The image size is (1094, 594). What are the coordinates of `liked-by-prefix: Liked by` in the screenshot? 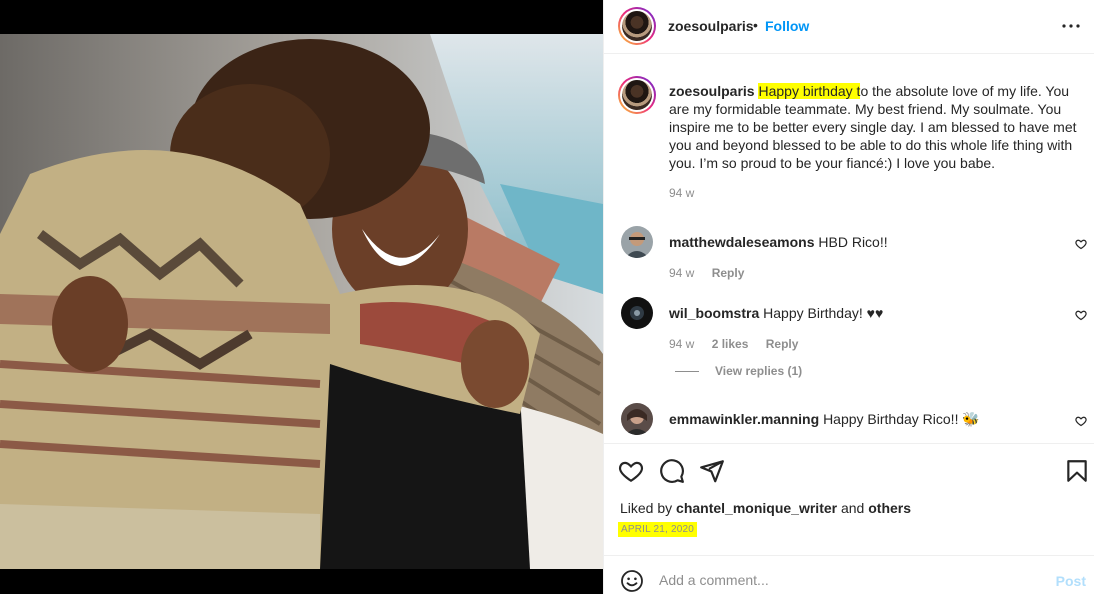 It's located at (646, 508).